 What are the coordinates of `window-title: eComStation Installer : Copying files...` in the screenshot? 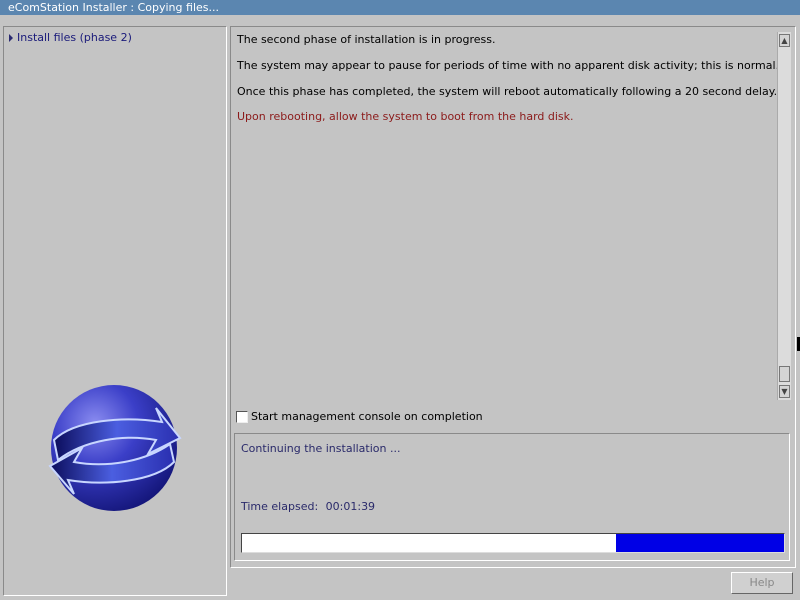 It's located at (400, 7).